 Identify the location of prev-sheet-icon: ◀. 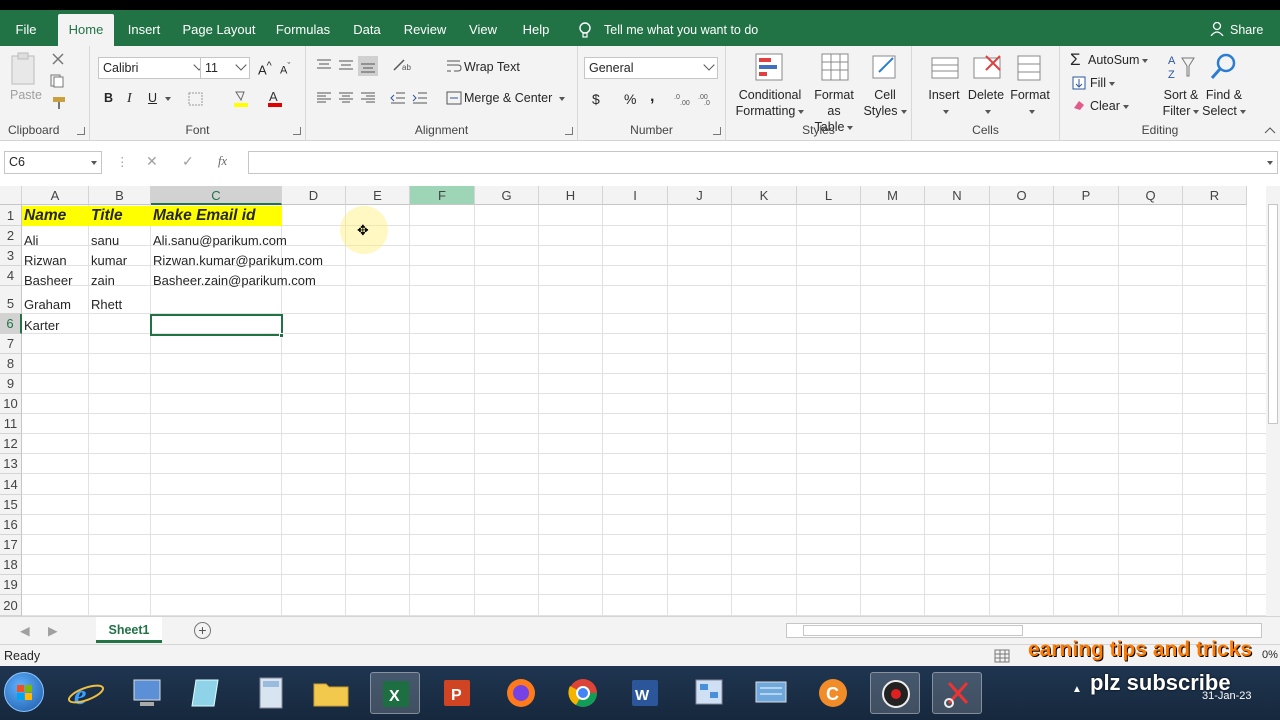
(25, 630).